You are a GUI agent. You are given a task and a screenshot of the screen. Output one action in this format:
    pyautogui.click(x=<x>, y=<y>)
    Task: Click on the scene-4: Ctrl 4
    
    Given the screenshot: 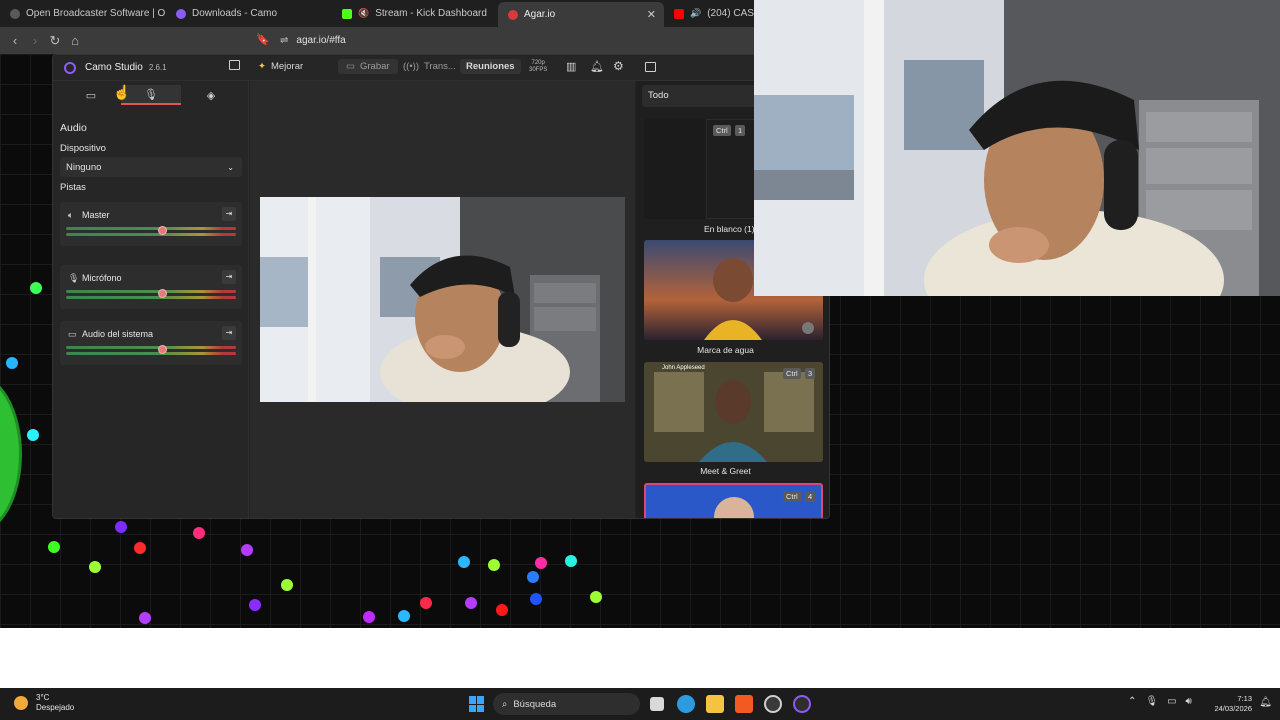 What is the action you would take?
    pyautogui.click(x=733, y=500)
    